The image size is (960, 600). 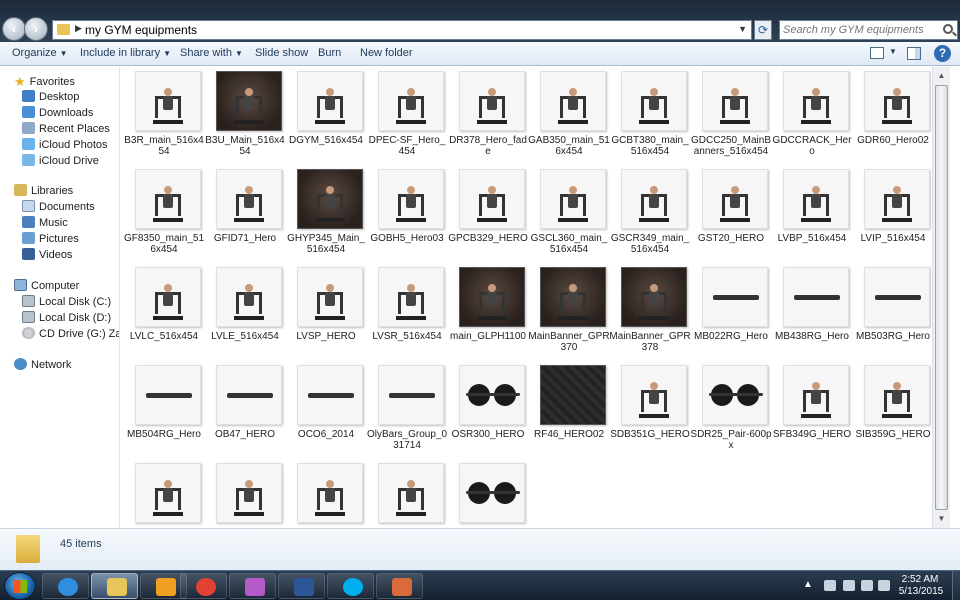 What do you see at coordinates (488, 410) in the screenshot?
I see `file-item: OSR300_HERO` at bounding box center [488, 410].